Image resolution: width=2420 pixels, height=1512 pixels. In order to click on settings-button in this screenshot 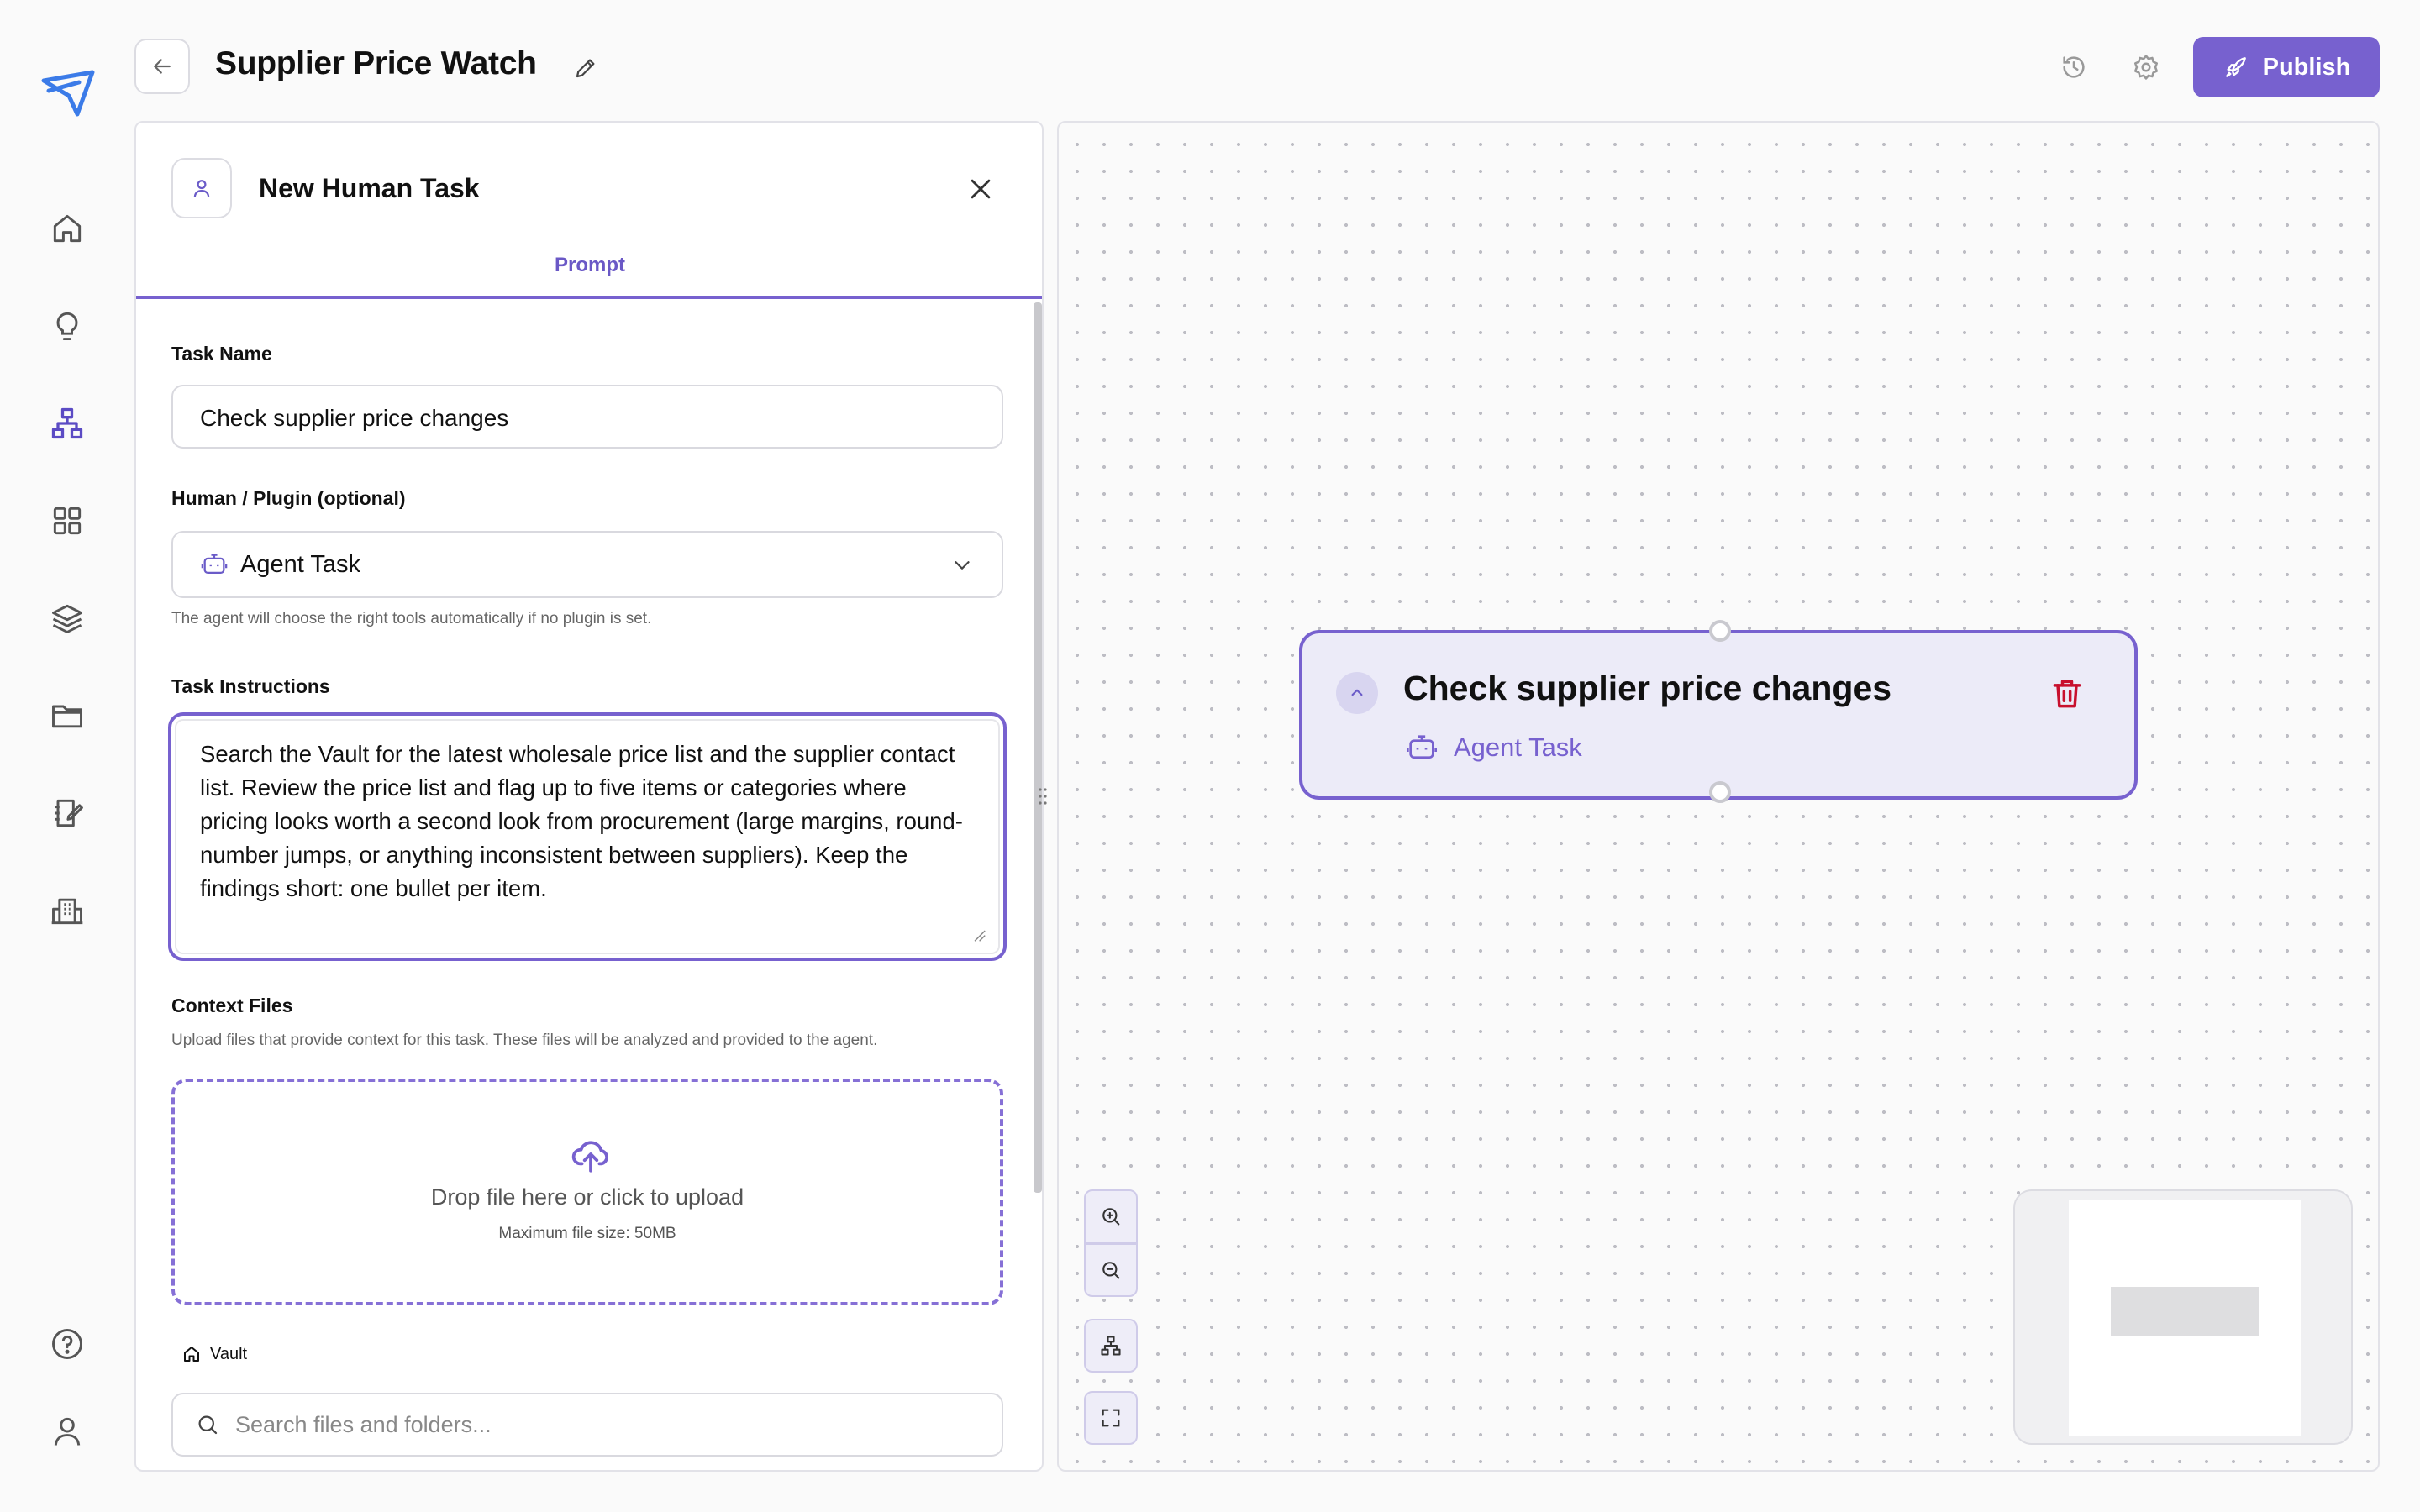, I will do `click(2146, 67)`.